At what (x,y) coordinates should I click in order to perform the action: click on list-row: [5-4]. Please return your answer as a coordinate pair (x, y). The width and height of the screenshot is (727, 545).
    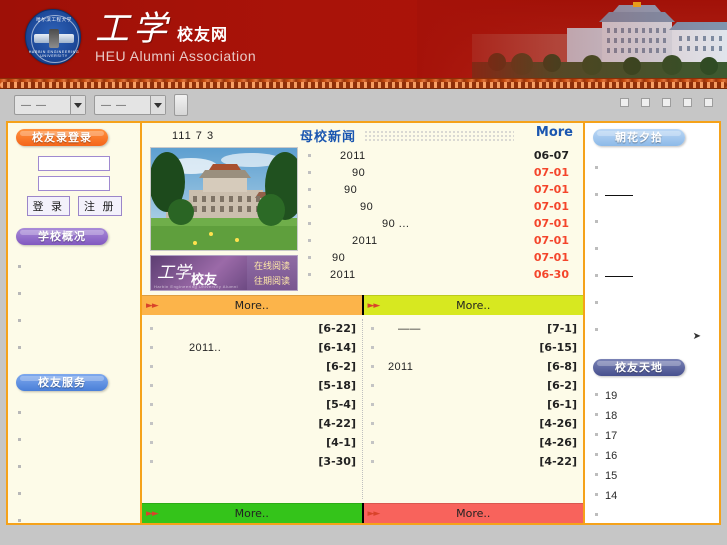
    Looking at the image, I should click on (253, 404).